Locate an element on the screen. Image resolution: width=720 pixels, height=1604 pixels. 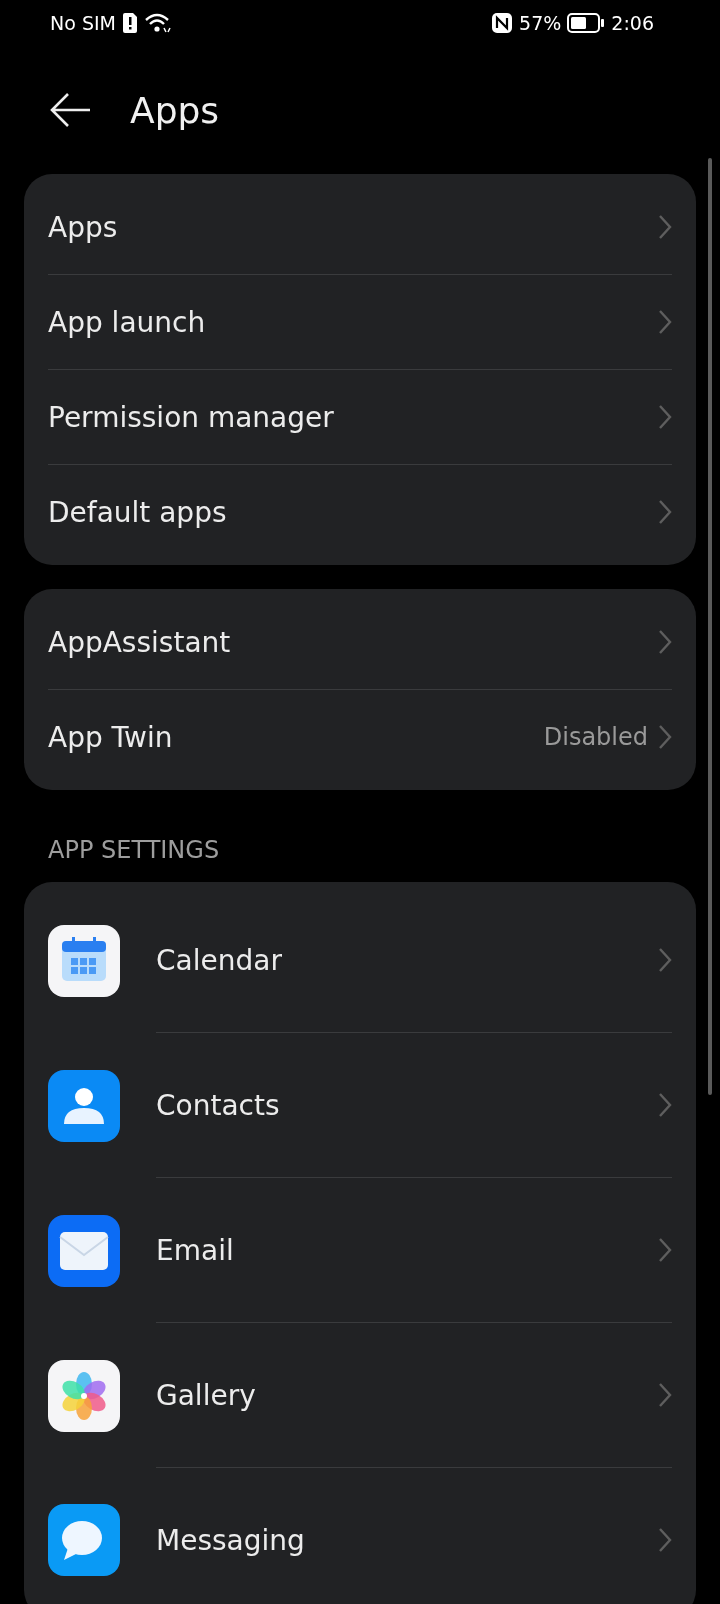
row-label: AppAssistant is located at coordinates (140, 642).